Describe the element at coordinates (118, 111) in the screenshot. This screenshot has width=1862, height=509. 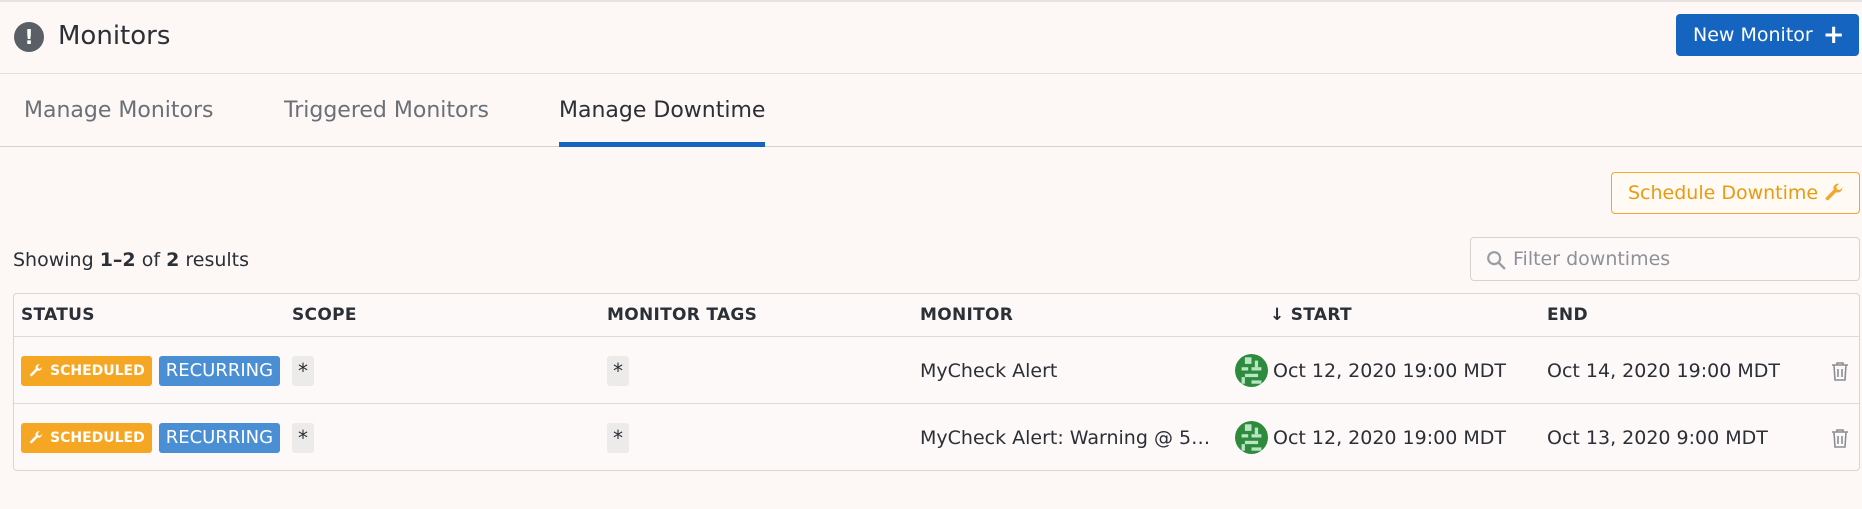
I see `tab-manage-monitors: Manage Monitors` at that location.